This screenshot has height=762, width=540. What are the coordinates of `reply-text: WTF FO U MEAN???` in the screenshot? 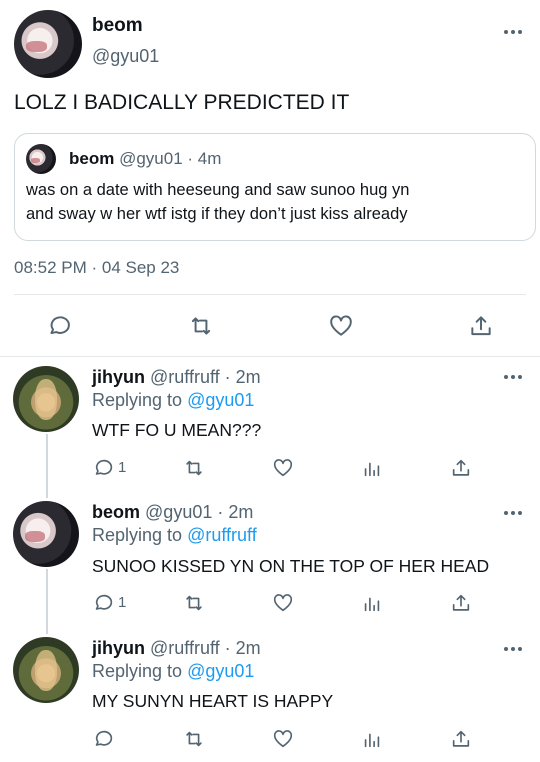 It's located at (177, 430).